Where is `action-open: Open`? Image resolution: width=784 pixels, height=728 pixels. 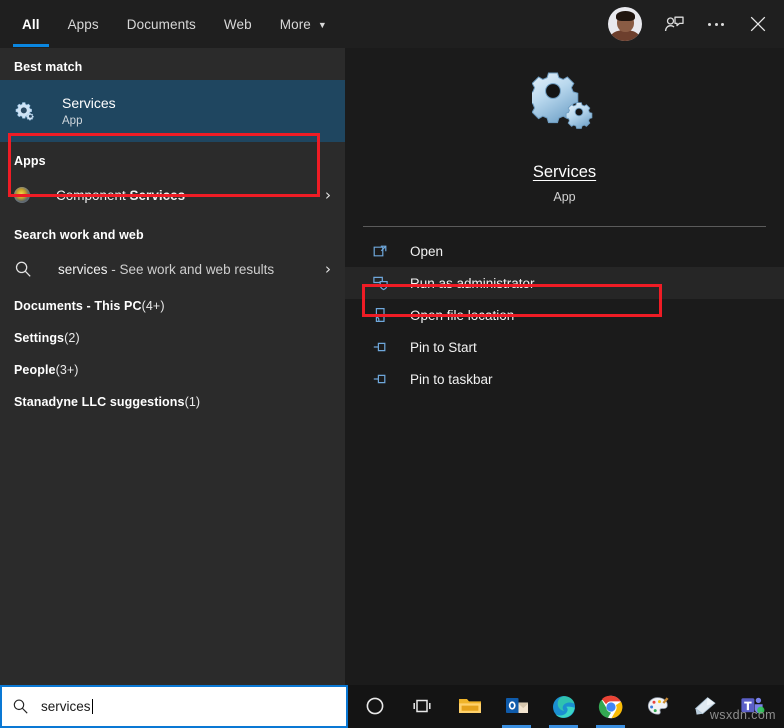
action-open: Open is located at coordinates (564, 251).